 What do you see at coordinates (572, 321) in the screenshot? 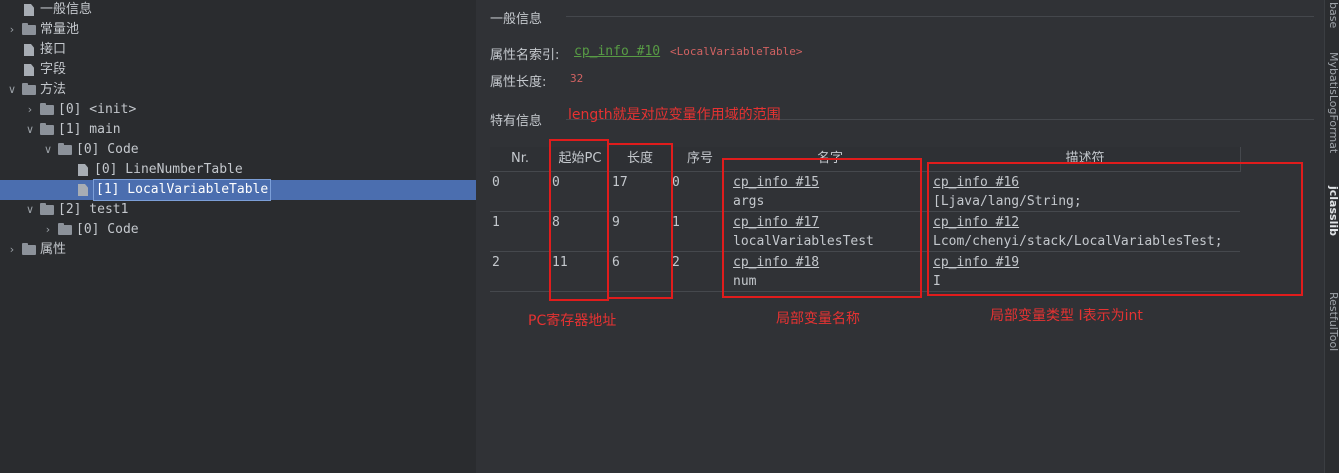
I see `pc-annotation: PC寄存器地址` at bounding box center [572, 321].